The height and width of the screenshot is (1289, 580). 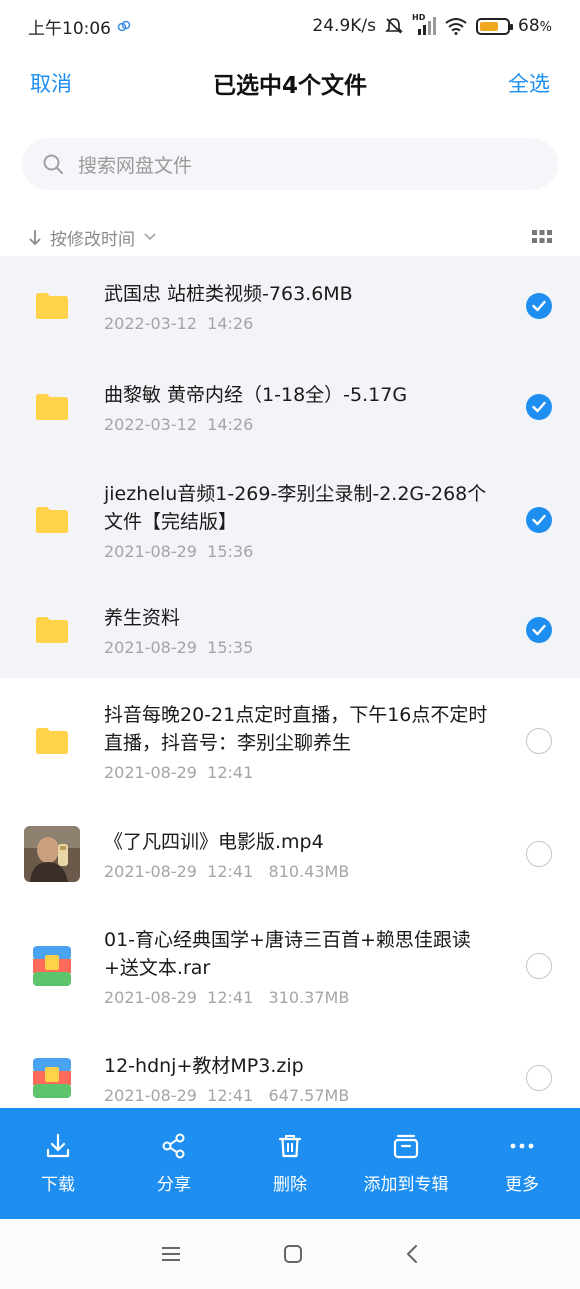 I want to click on action-label: 删除, so click(x=290, y=1185).